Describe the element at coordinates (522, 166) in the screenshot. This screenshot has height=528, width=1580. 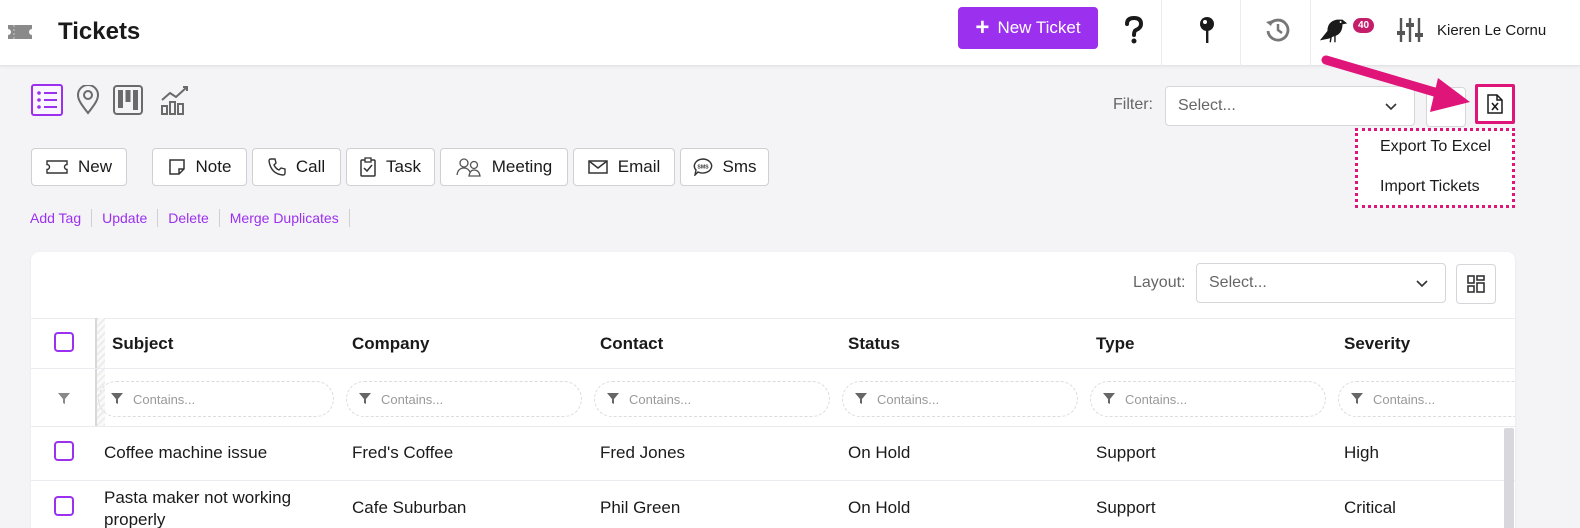
I see `meeting-label: Meeting` at that location.